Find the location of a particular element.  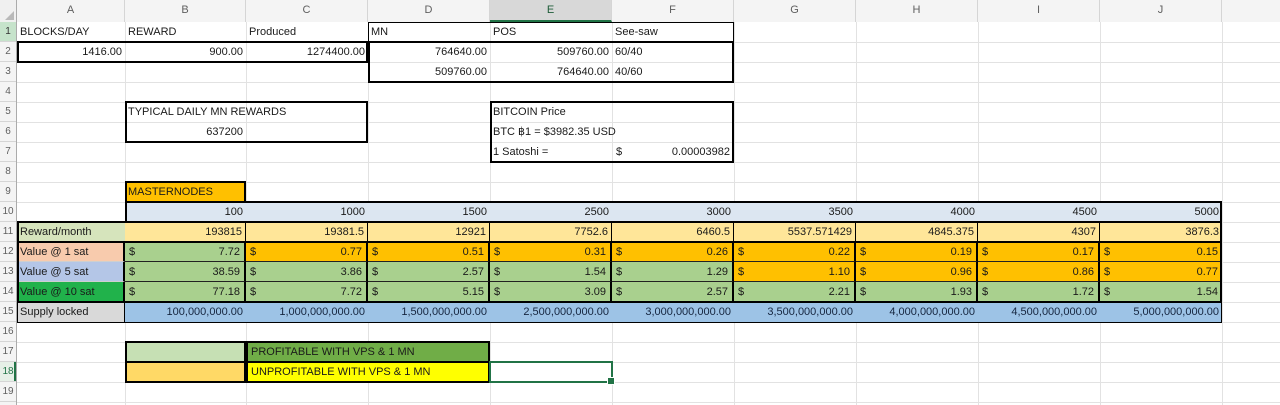

fill-handle is located at coordinates (611, 381).